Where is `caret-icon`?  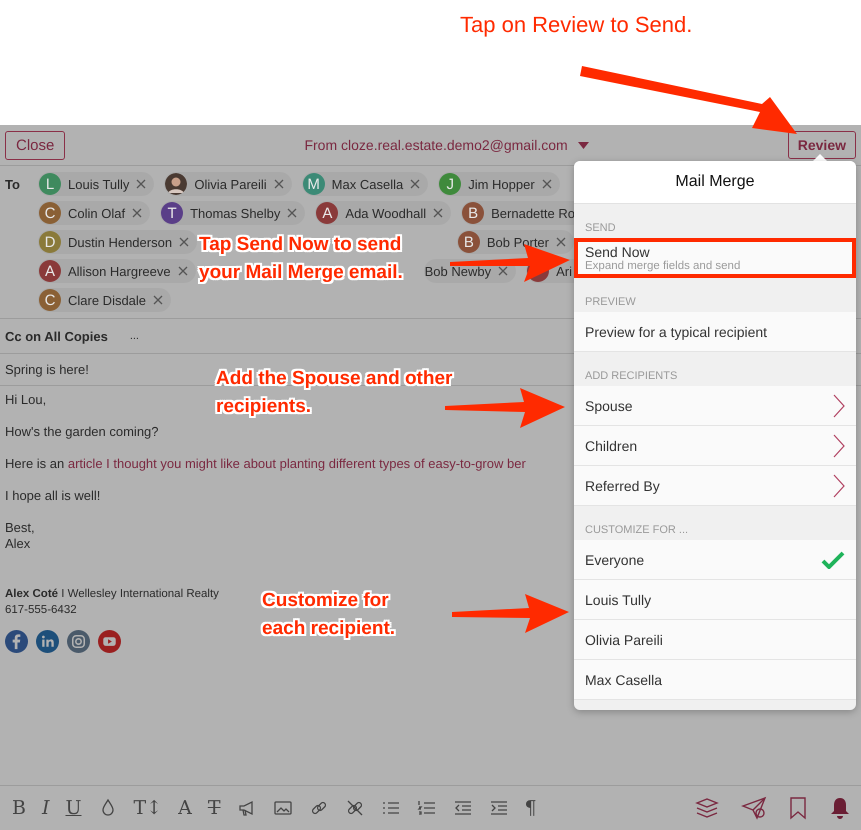
caret-icon is located at coordinates (583, 145).